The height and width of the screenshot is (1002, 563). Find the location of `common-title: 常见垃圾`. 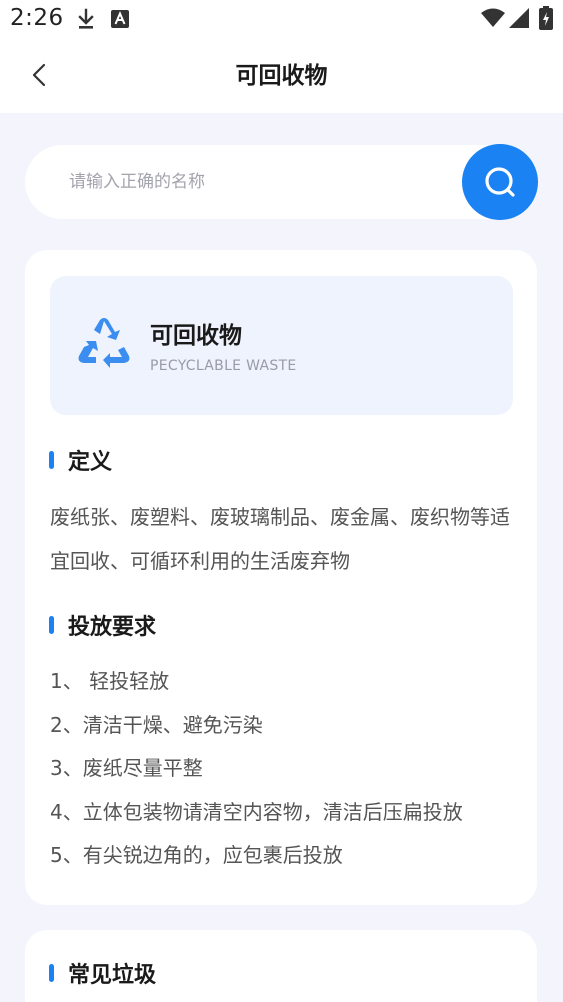

common-title: 常见垃圾 is located at coordinates (112, 975).